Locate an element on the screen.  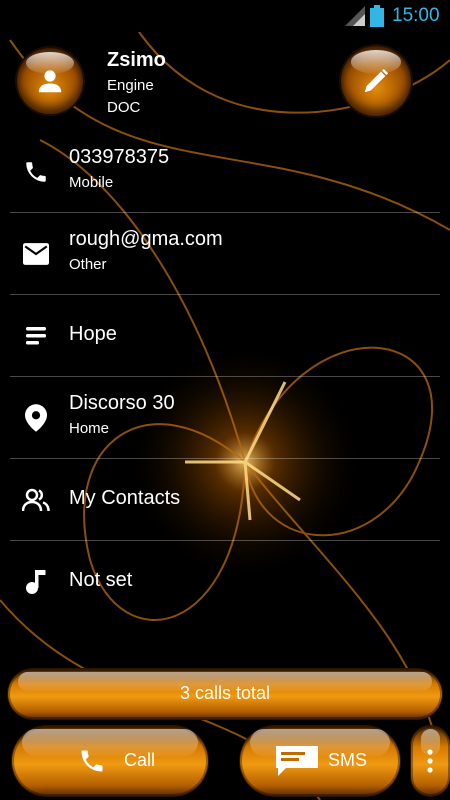
call-button: Call is located at coordinates (110, 761).